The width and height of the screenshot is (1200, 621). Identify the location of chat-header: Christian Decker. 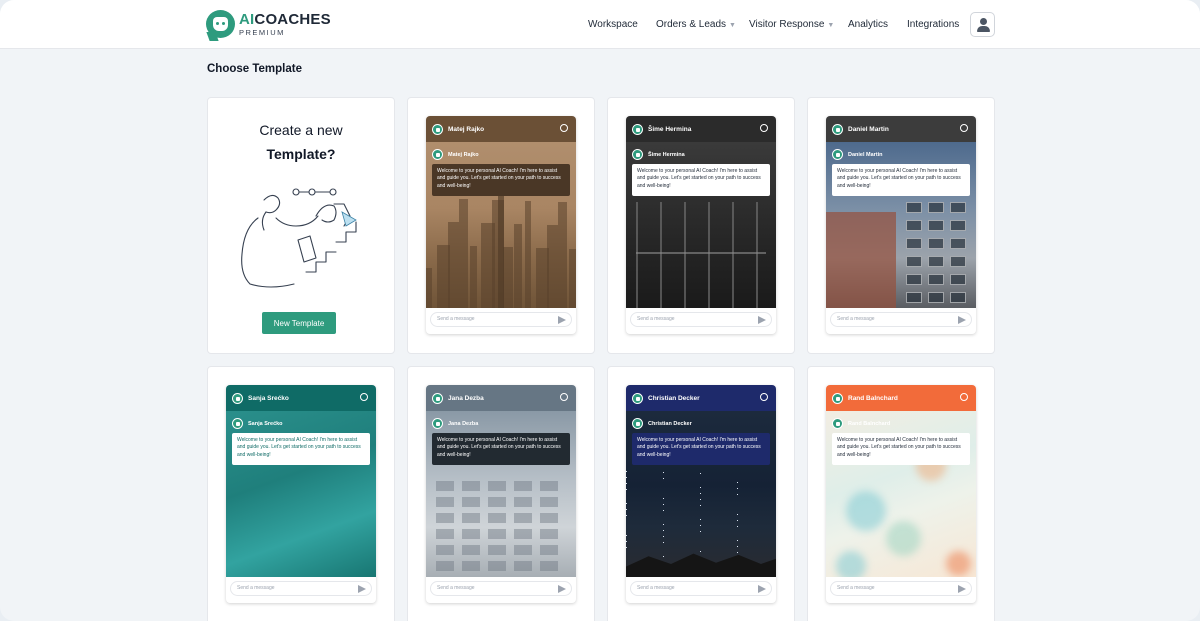
(701, 398).